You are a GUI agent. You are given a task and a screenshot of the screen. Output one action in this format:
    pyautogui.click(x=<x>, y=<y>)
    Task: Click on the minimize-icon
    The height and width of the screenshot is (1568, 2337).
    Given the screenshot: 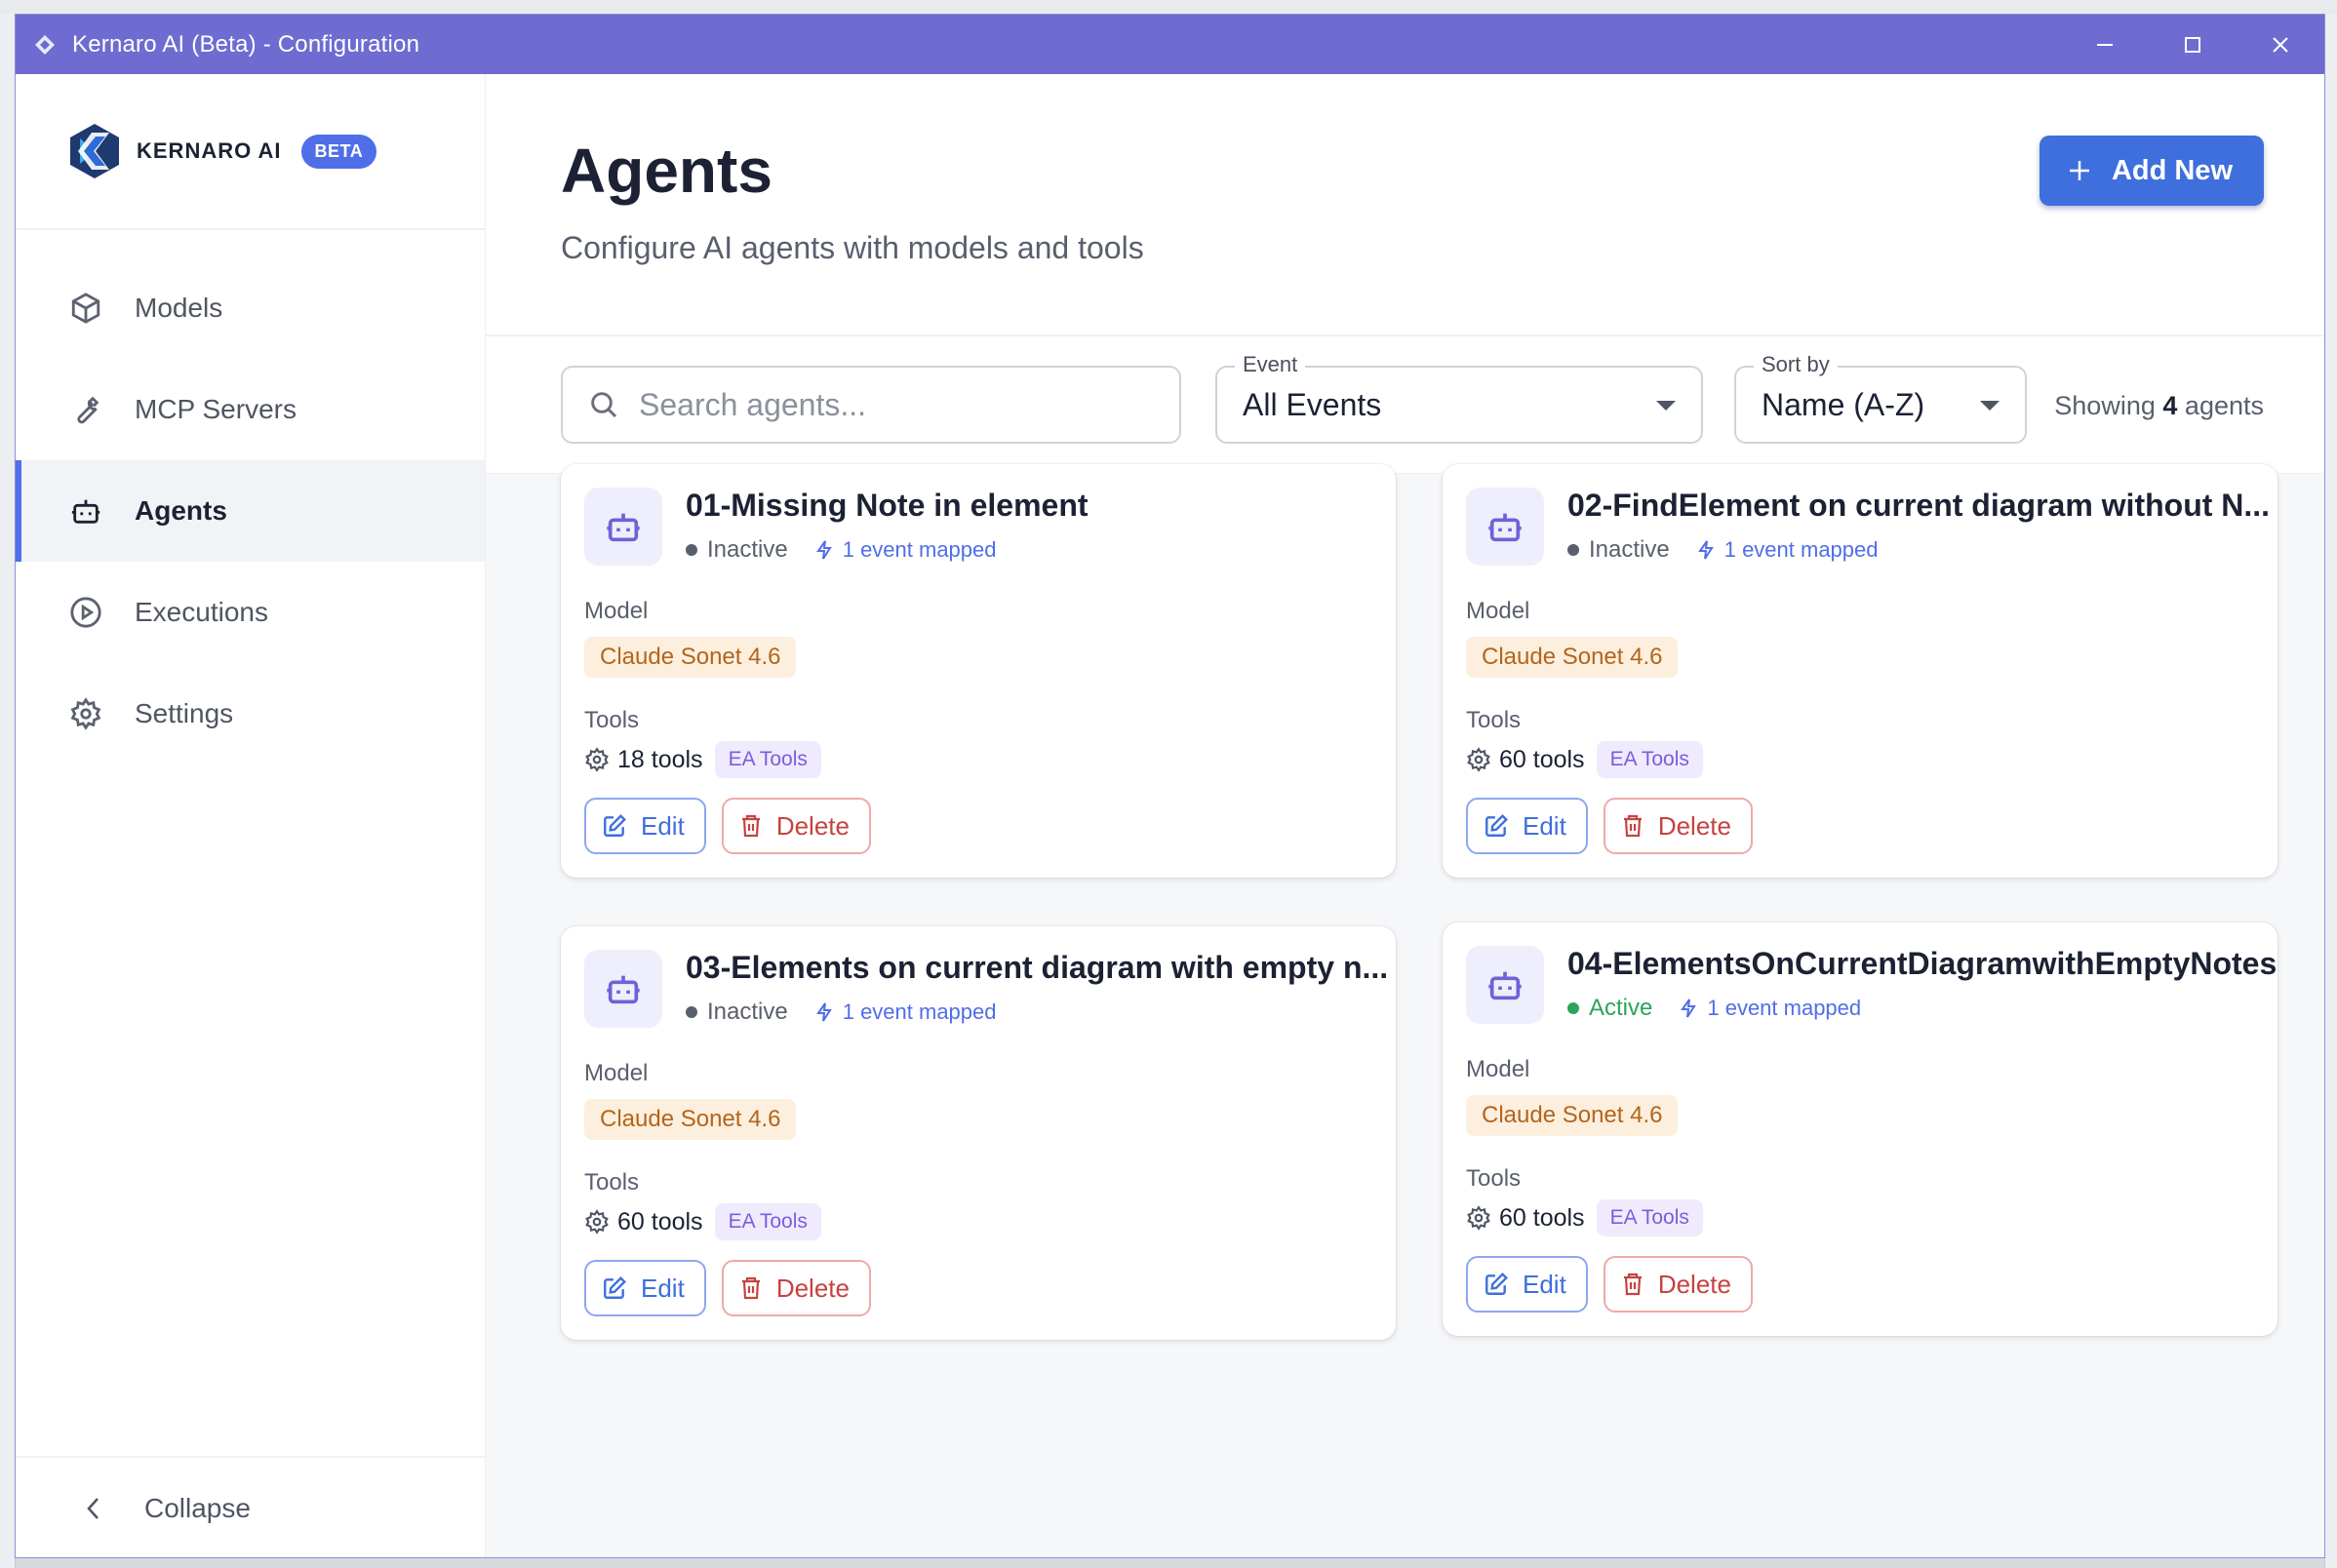 What is the action you would take?
    pyautogui.click(x=2105, y=44)
    